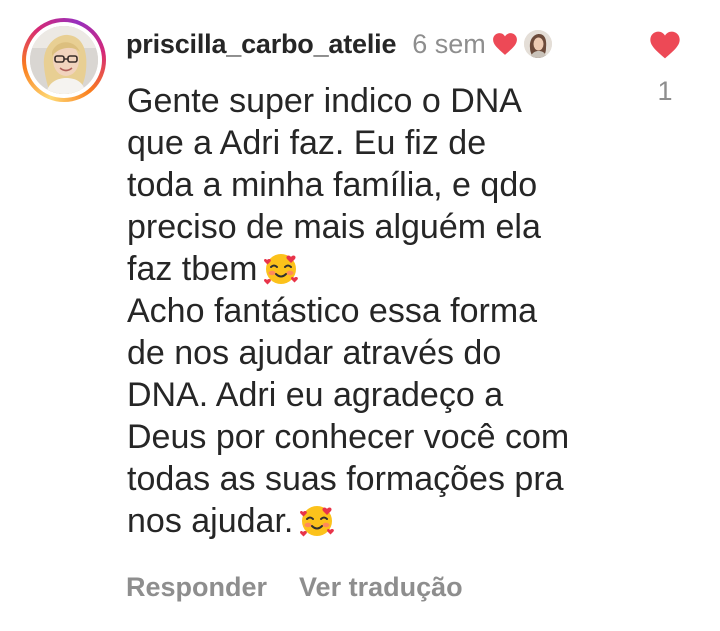 The height and width of the screenshot is (631, 720). I want to click on comment-line-with-emoji: faz tbem, so click(382, 269).